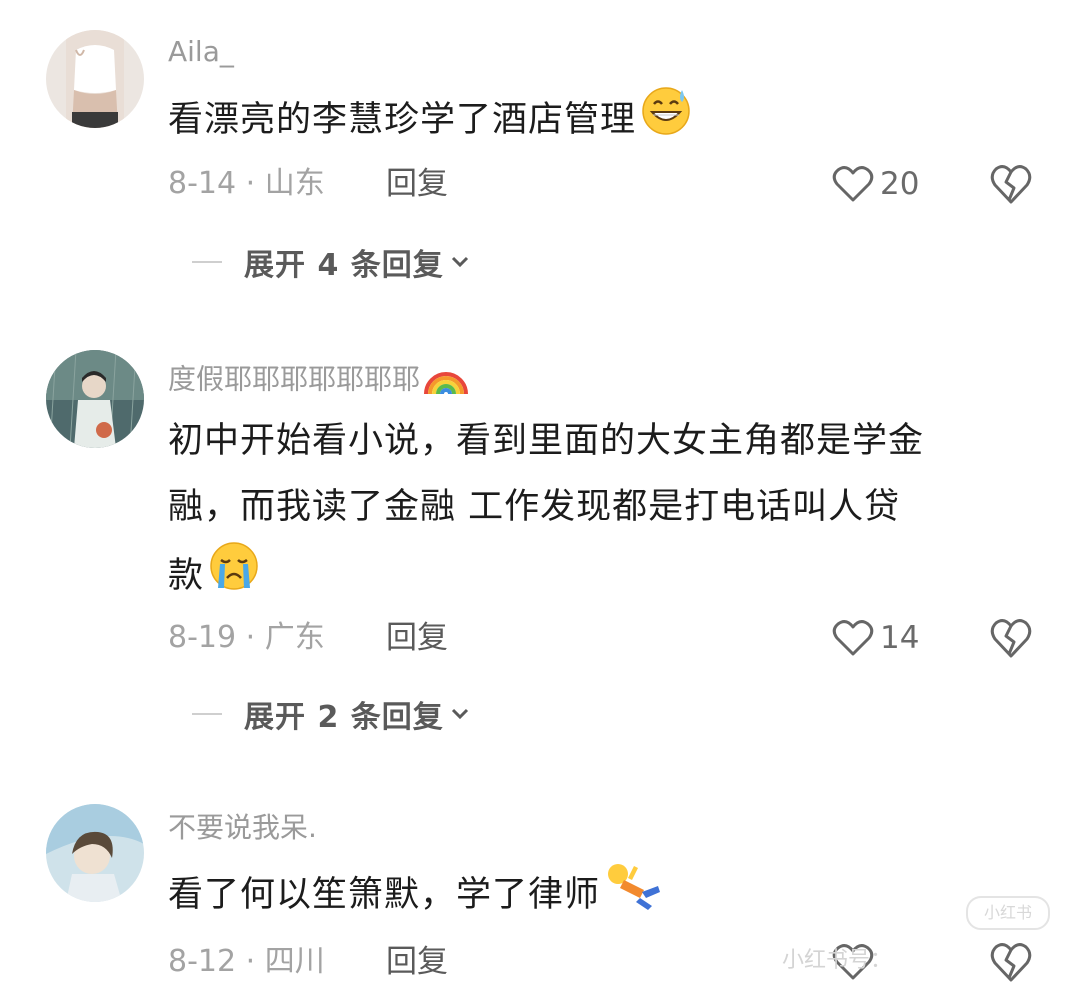 The height and width of the screenshot is (992, 1080). What do you see at coordinates (344, 265) in the screenshot?
I see `expand-replies-label: 展开 4 条回复` at bounding box center [344, 265].